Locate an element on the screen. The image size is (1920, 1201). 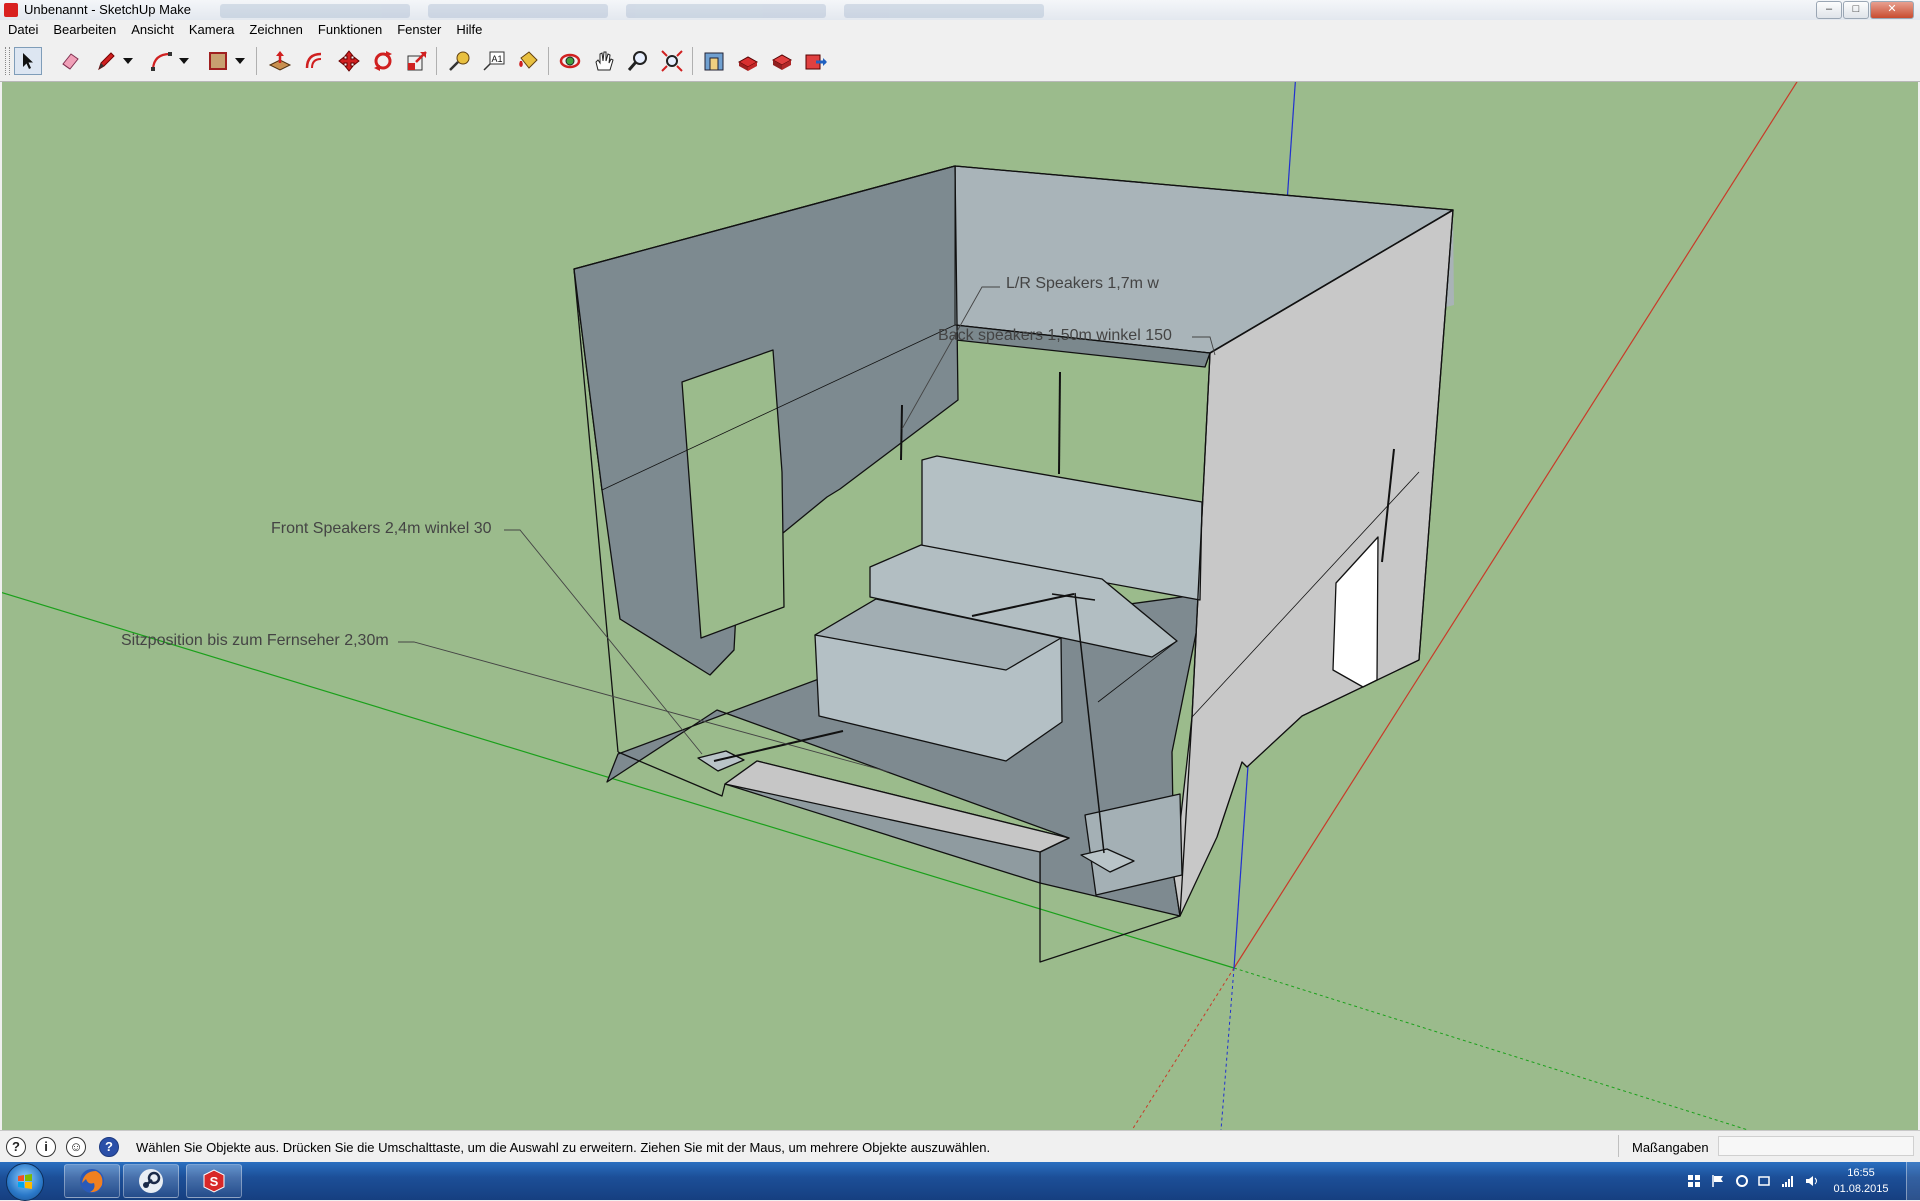
taskbar-sketchup: S is located at coordinates (214, 1181).